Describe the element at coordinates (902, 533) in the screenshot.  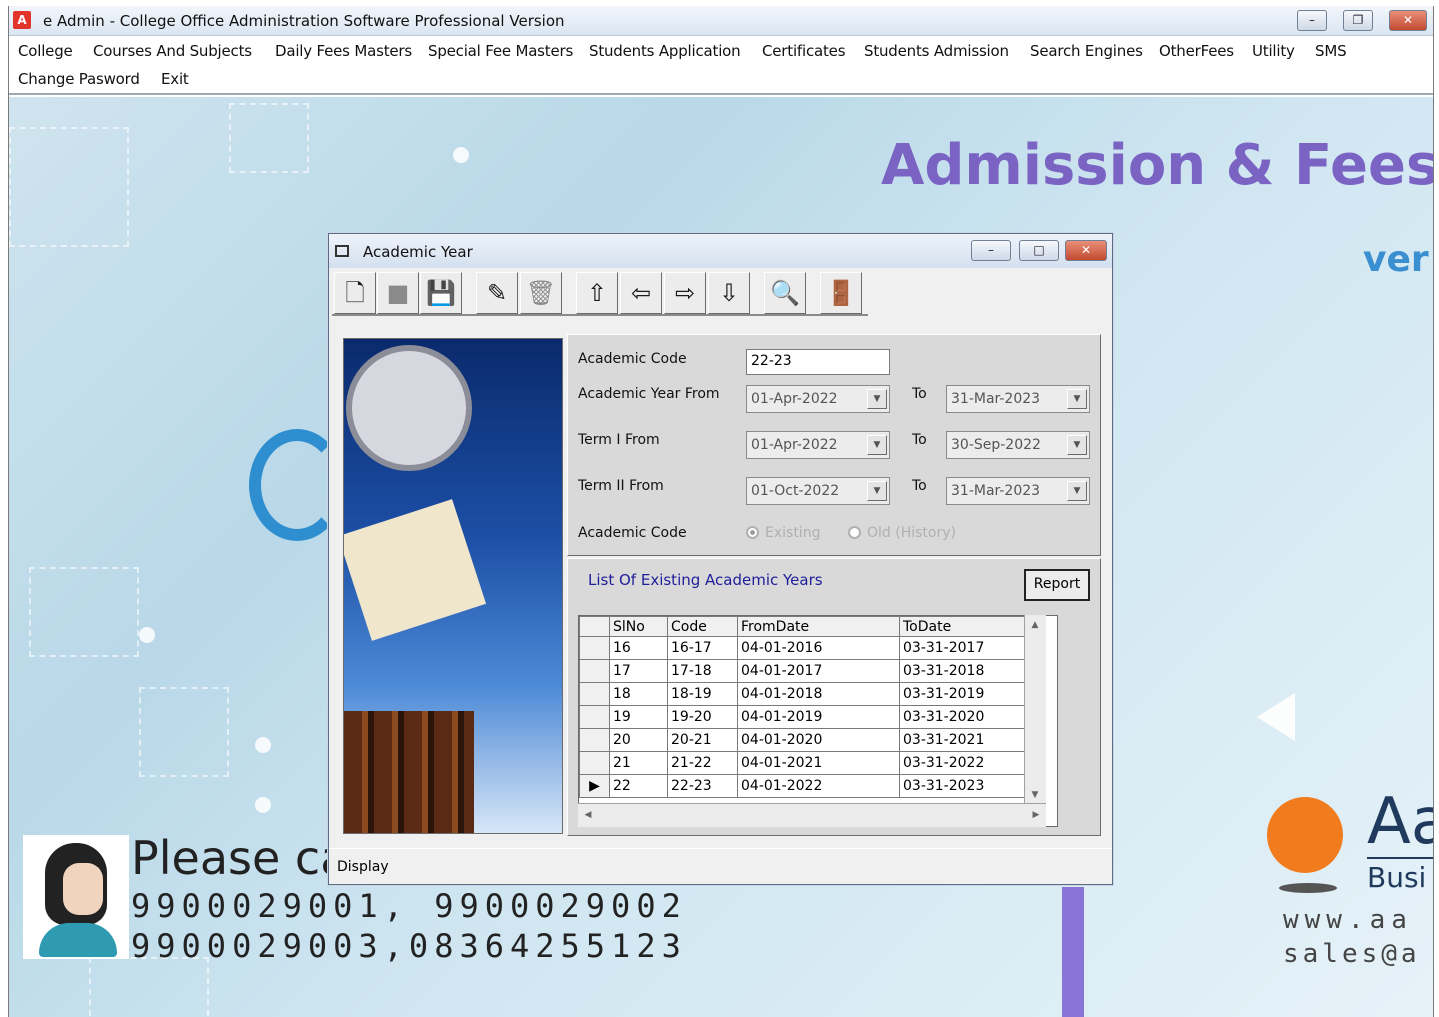
I see `old-history-radio: Old (History)` at that location.